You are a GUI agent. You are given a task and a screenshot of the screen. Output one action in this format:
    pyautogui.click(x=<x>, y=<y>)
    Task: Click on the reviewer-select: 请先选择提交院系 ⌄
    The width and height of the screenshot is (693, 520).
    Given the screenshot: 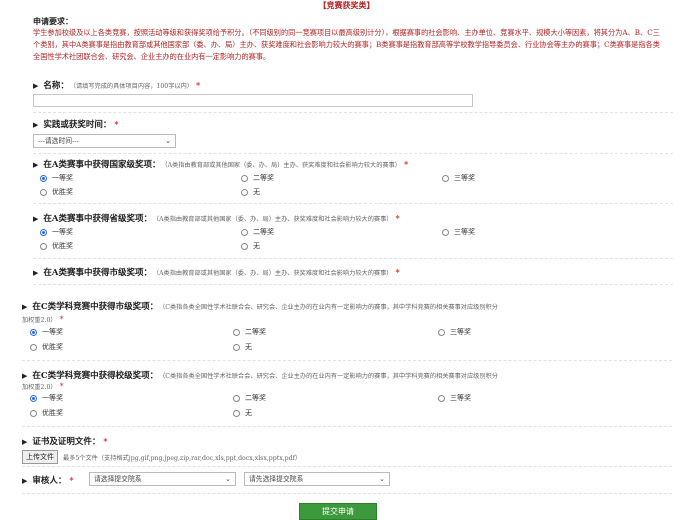 What is the action you would take?
    pyautogui.click(x=317, y=479)
    